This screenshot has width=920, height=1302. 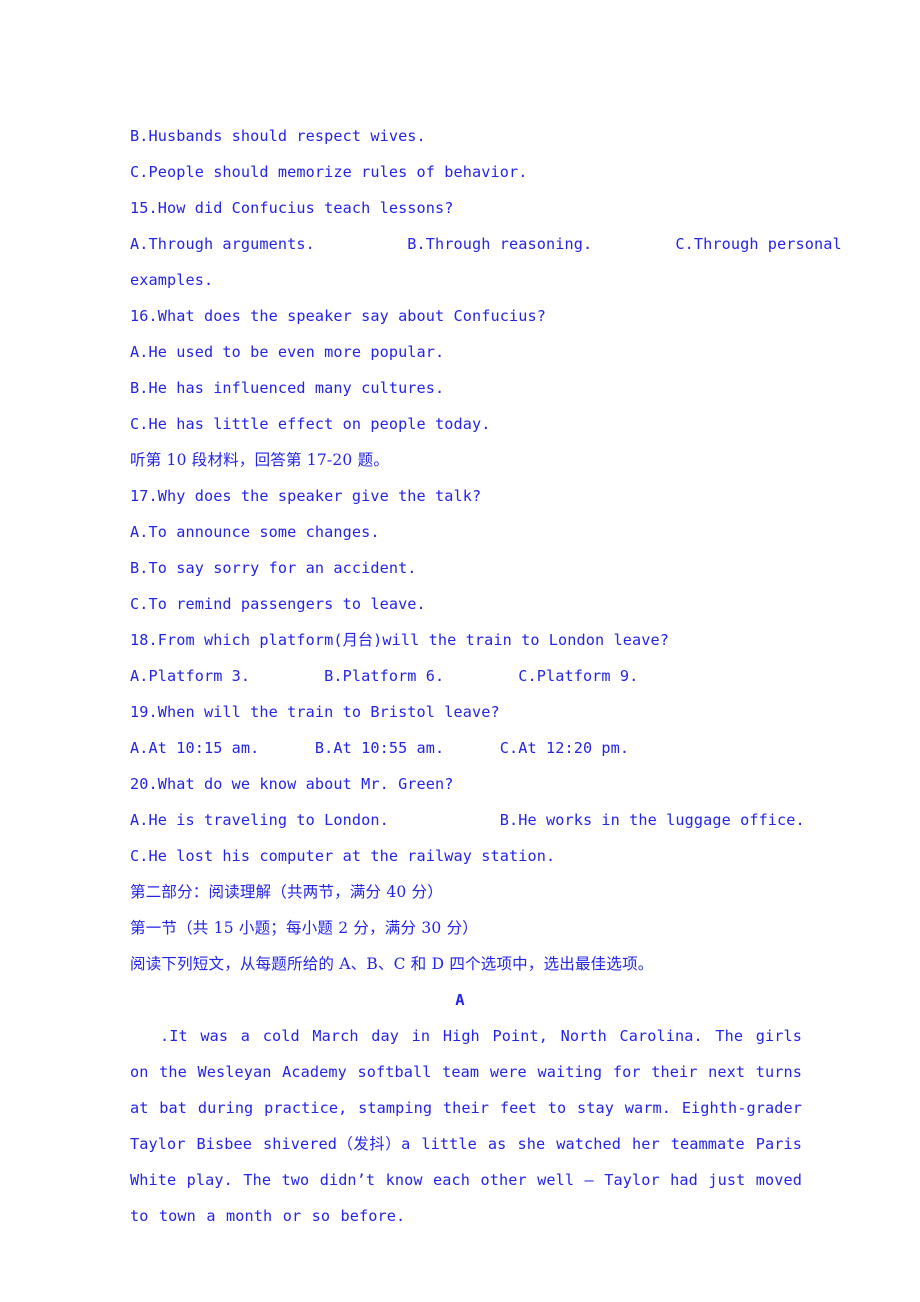 What do you see at coordinates (392, 964) in the screenshot?
I see `section-one-instruction: 阅读下列短文，从每题所给的 A、B、C 和 D 四个选项中，选出最佳选项。` at bounding box center [392, 964].